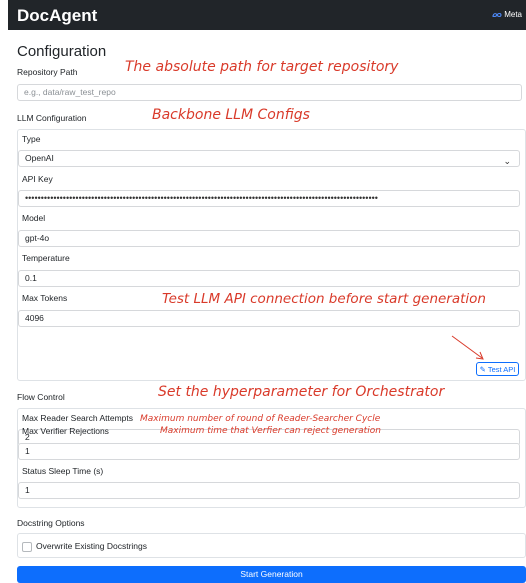  What do you see at coordinates (269, 278) in the screenshot?
I see `temperature-input: 0.1` at bounding box center [269, 278].